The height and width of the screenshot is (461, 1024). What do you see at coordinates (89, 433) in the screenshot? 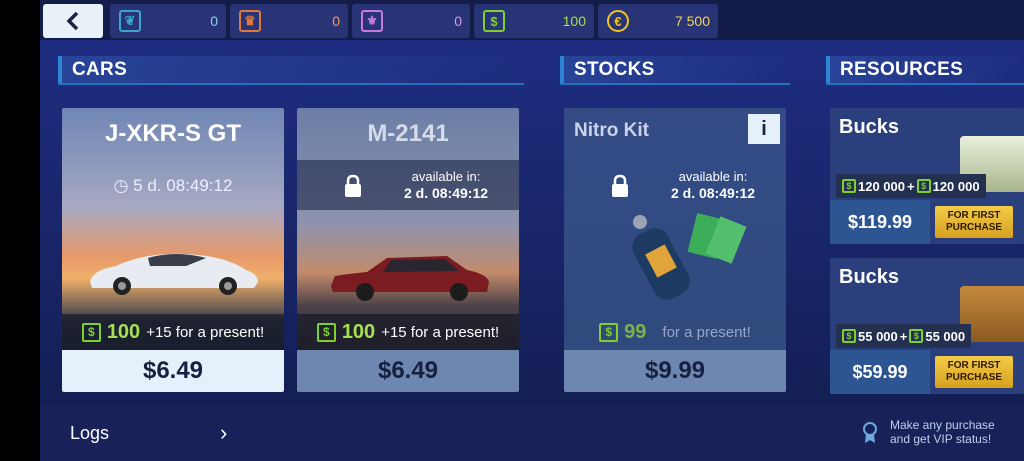
I see `logs-link: Logs` at bounding box center [89, 433].